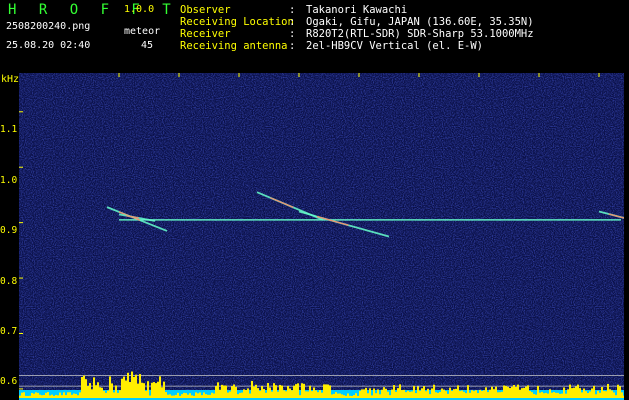 This screenshot has width=629, height=400. I want to click on meteor-count: 45, so click(147, 45).